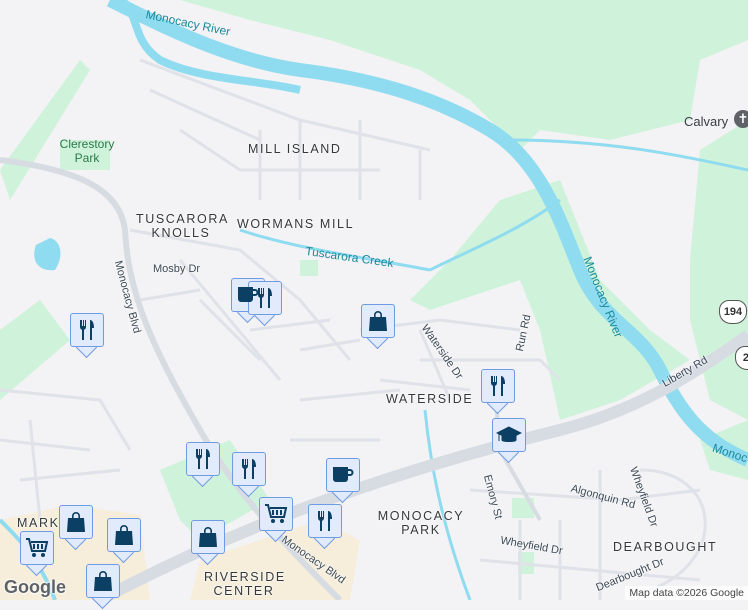 The width and height of the screenshot is (748, 610). What do you see at coordinates (87, 151) in the screenshot?
I see `park-label-clerestory: Clerestory Park` at bounding box center [87, 151].